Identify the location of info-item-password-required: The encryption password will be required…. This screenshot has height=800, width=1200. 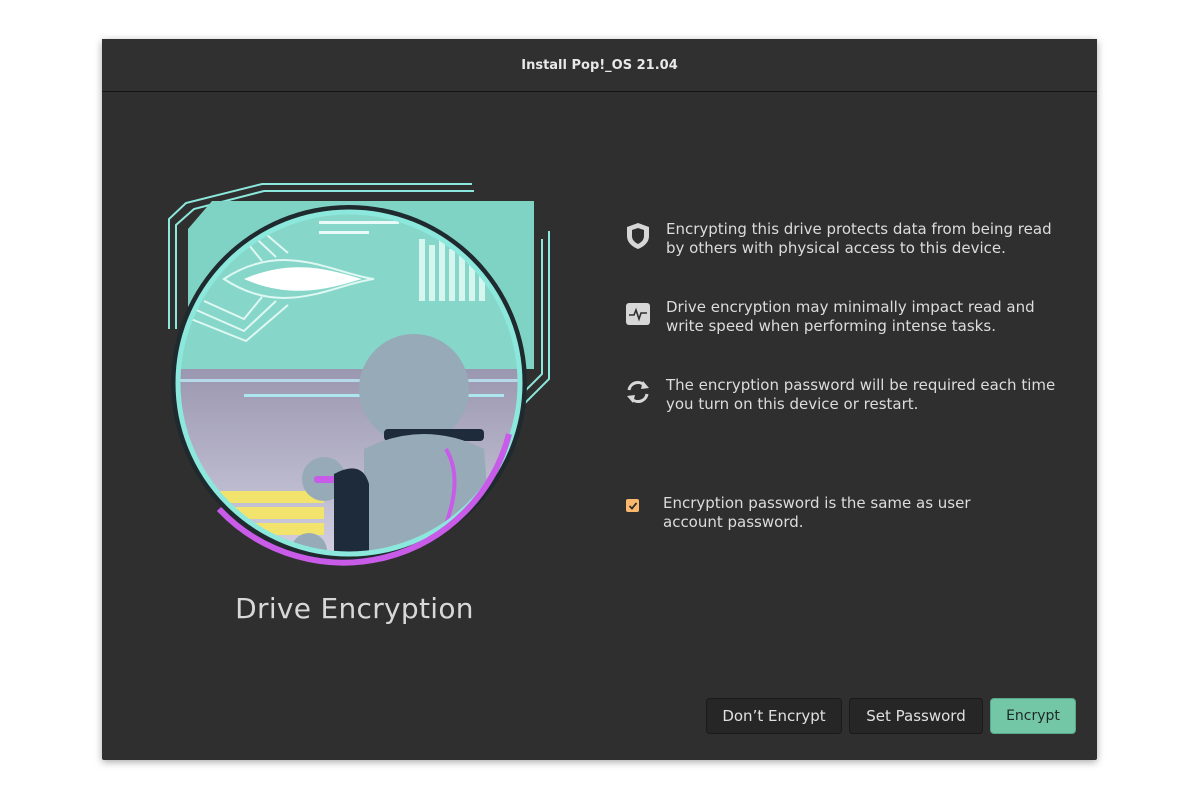
(847, 395).